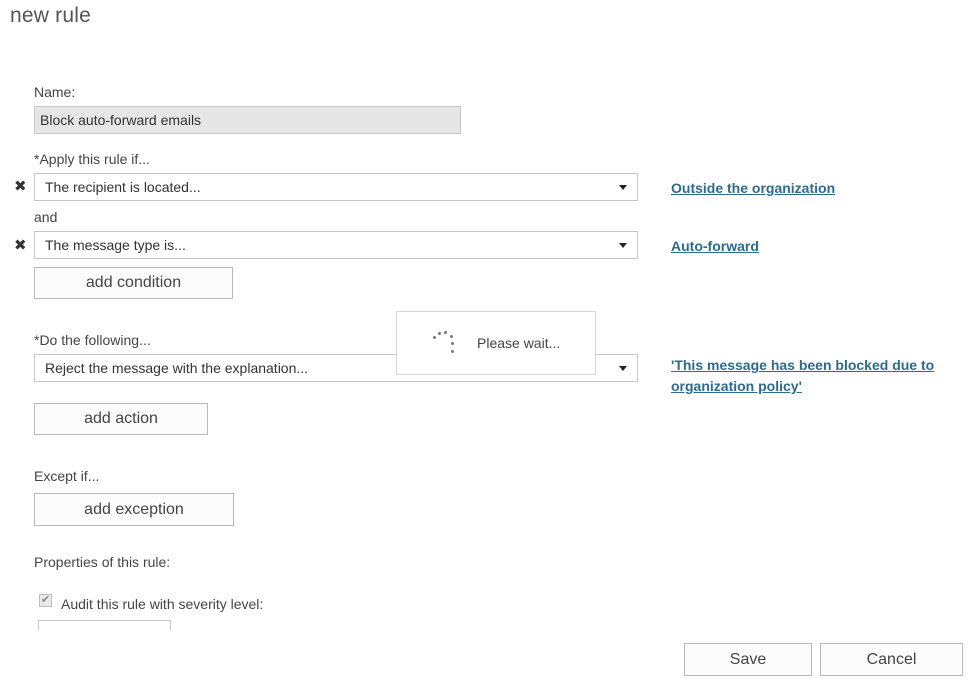 This screenshot has height=695, width=974. I want to click on severity-level-select, so click(104, 625).